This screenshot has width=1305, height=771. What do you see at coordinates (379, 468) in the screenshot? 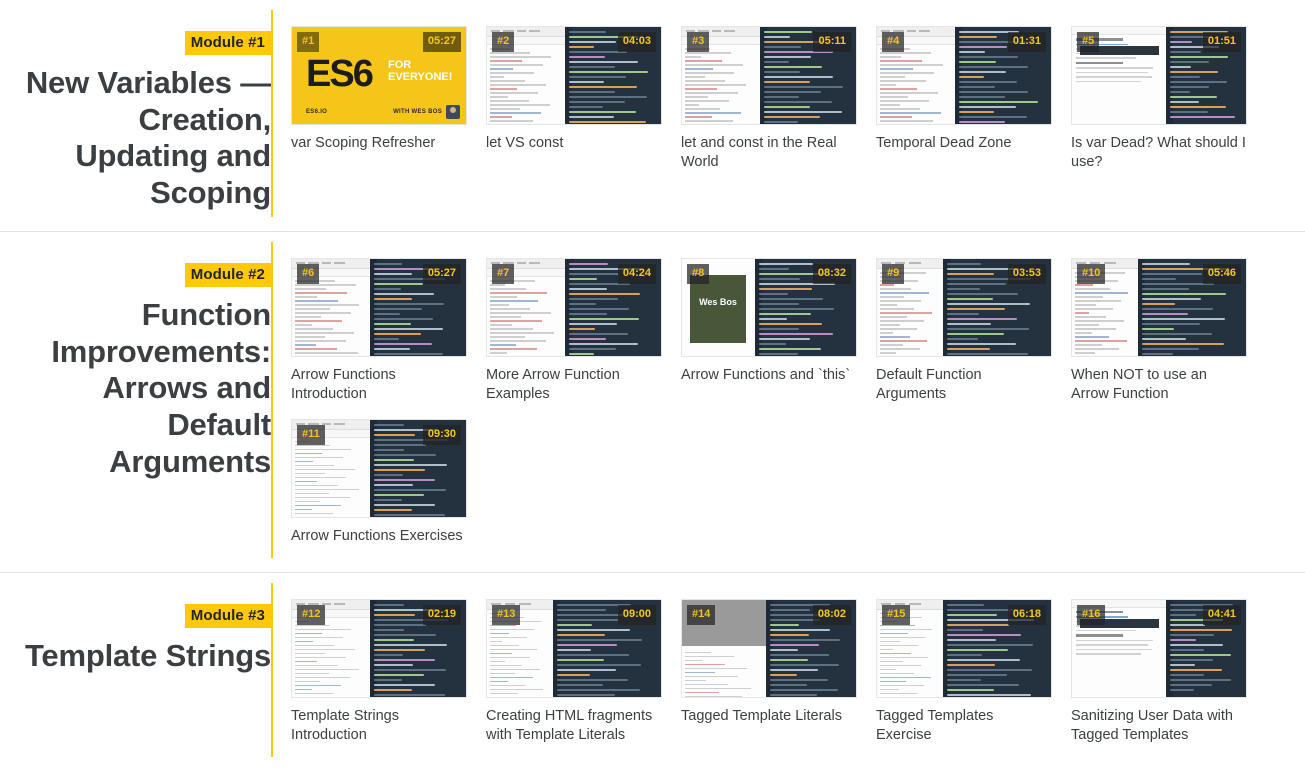
I see `video-thumbnail: #11 09:30` at bounding box center [379, 468].